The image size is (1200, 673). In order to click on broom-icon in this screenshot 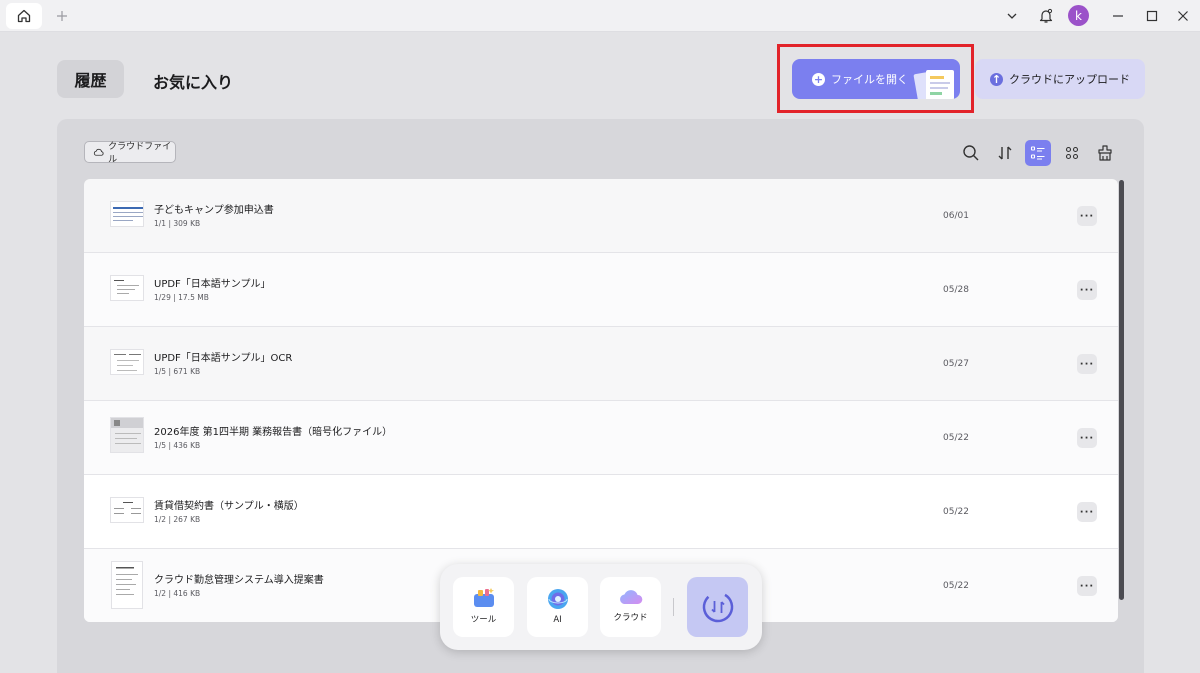, I will do `click(1105, 153)`.